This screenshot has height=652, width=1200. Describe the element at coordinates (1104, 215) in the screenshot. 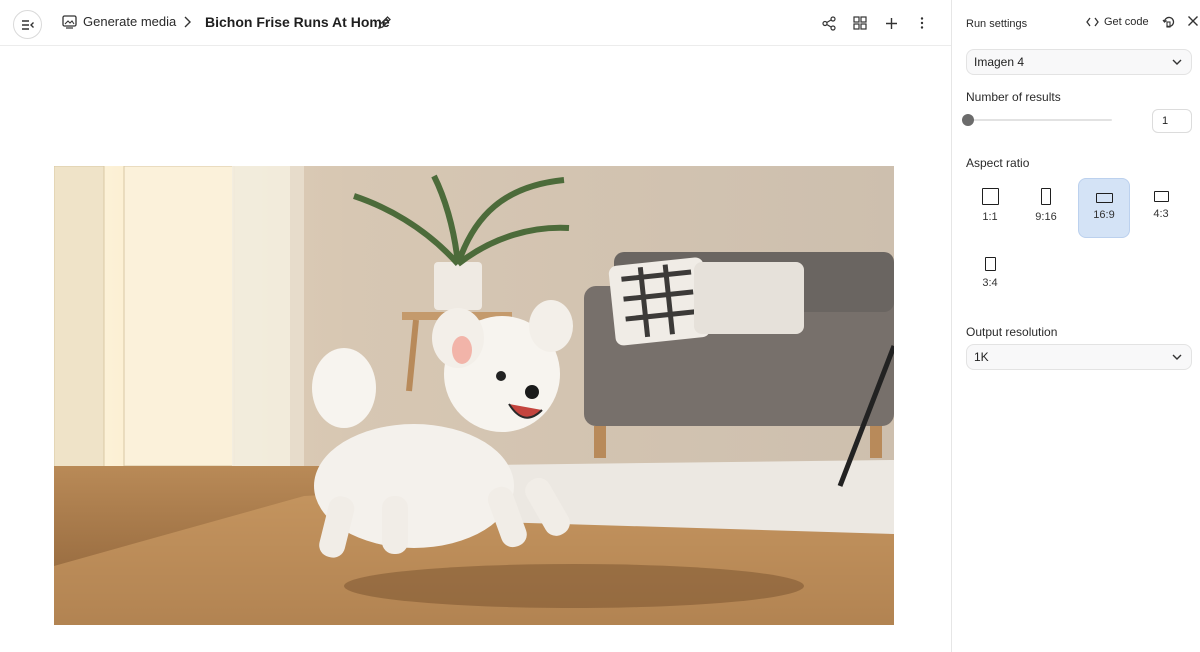

I see `aspect-option-label: 16:9` at that location.